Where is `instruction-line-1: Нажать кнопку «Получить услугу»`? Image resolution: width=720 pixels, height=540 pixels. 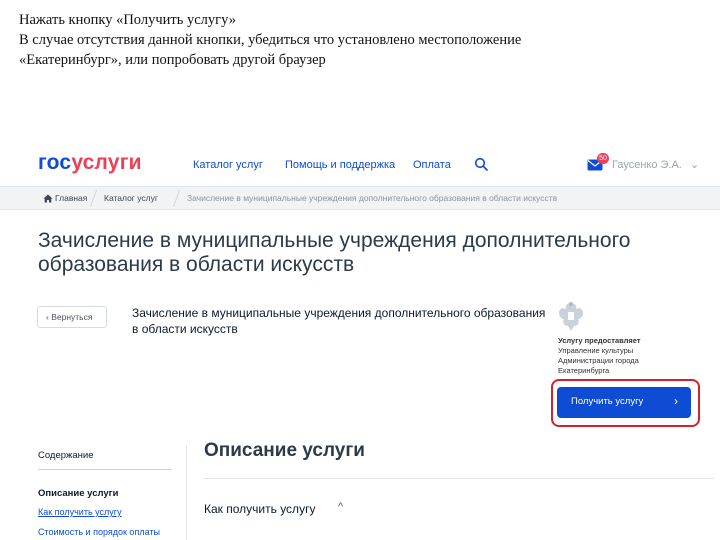 instruction-line-1: Нажать кнопку «Получить услугу» is located at coordinates (127, 20).